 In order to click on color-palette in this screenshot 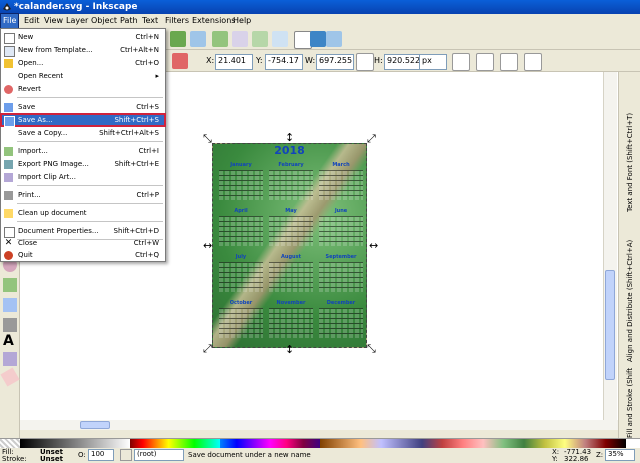, I will do `click(320, 443)`.